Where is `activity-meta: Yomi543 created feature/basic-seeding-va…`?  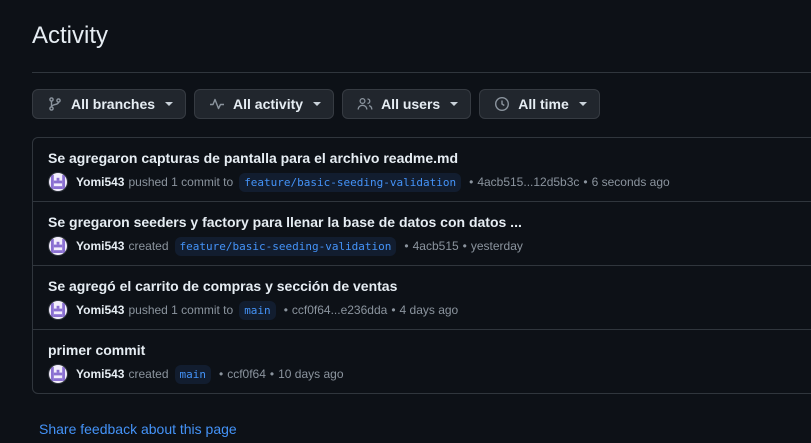 activity-meta: Yomi543 created feature/basic-seeding-va… is located at coordinates (285, 246).